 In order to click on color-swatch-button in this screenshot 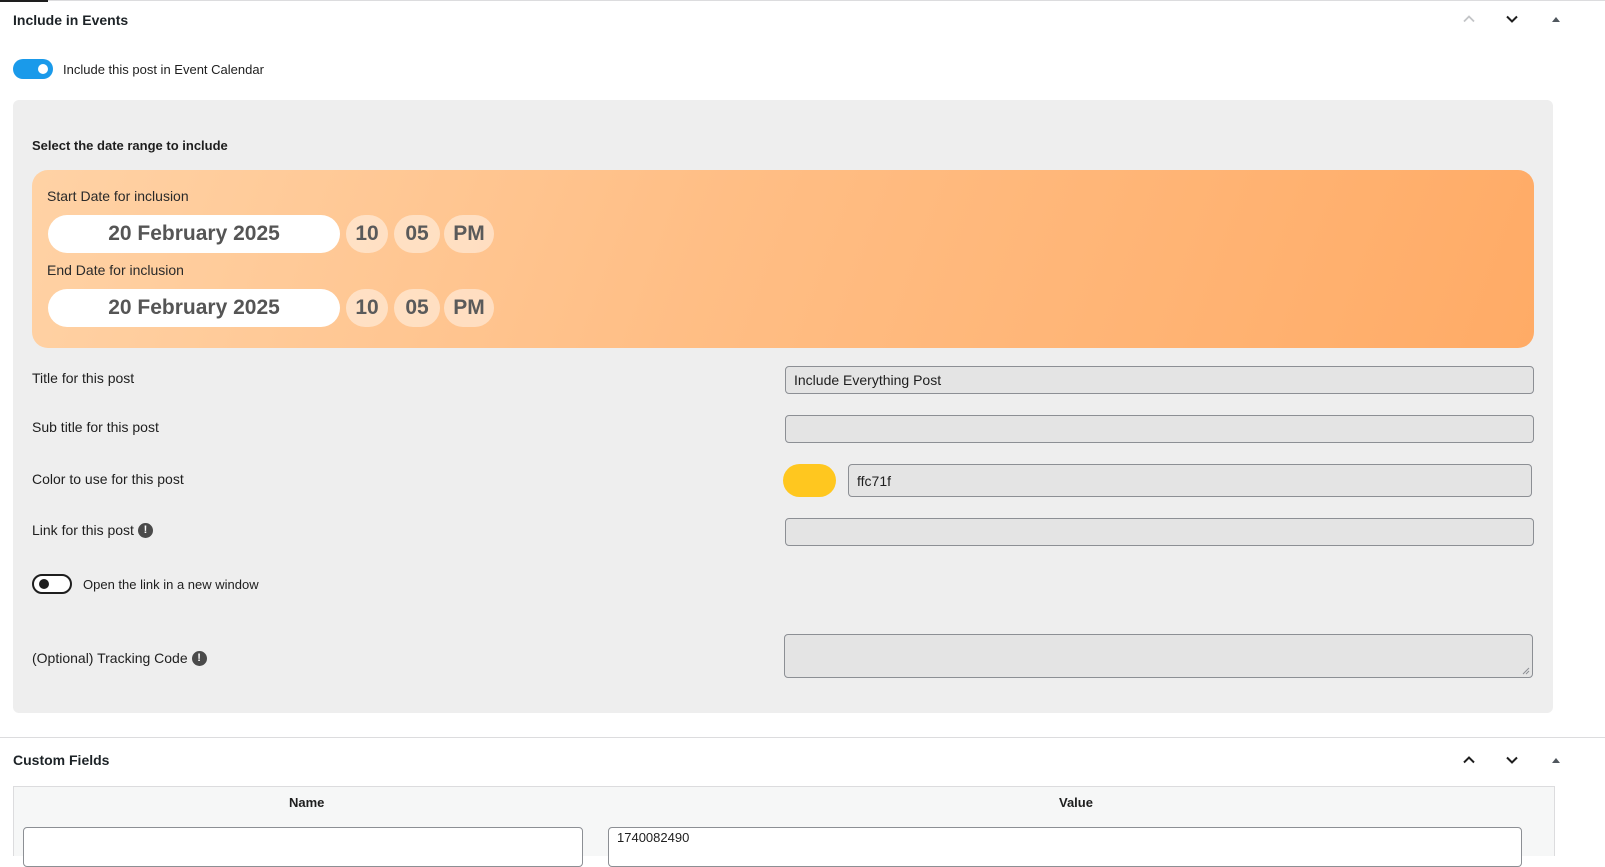, I will do `click(809, 480)`.